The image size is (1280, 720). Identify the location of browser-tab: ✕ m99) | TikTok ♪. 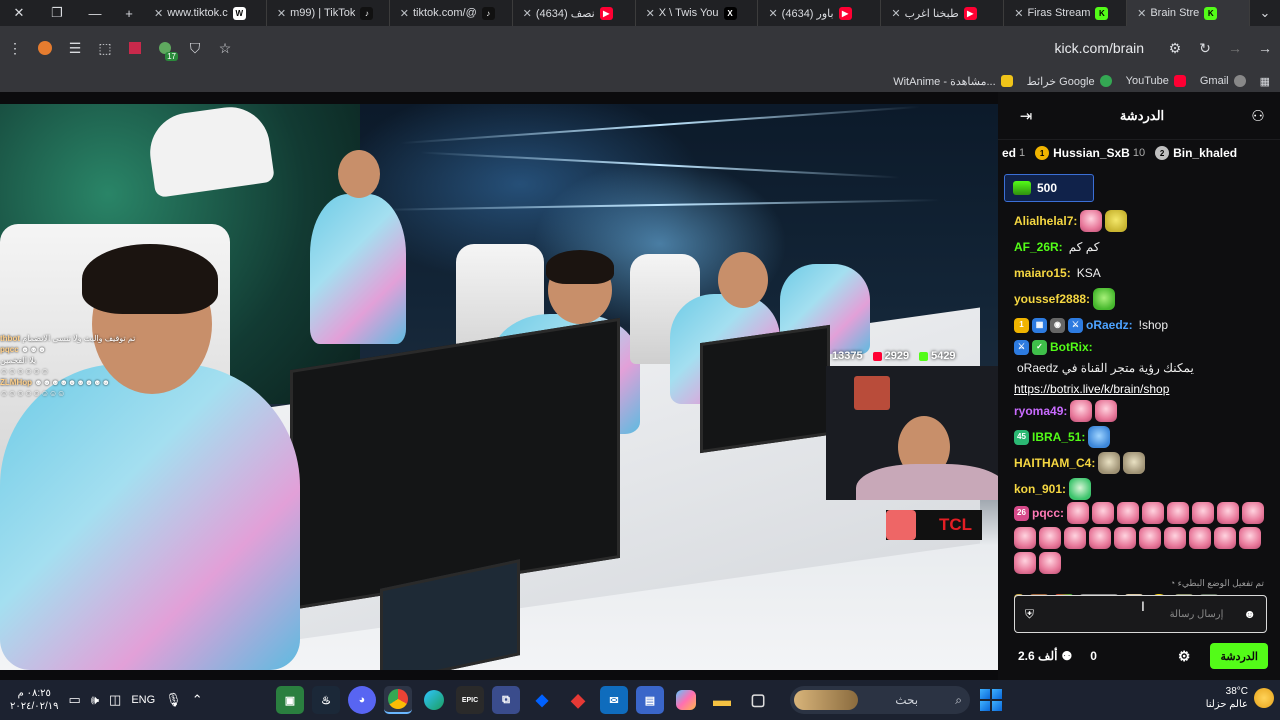
(328, 13).